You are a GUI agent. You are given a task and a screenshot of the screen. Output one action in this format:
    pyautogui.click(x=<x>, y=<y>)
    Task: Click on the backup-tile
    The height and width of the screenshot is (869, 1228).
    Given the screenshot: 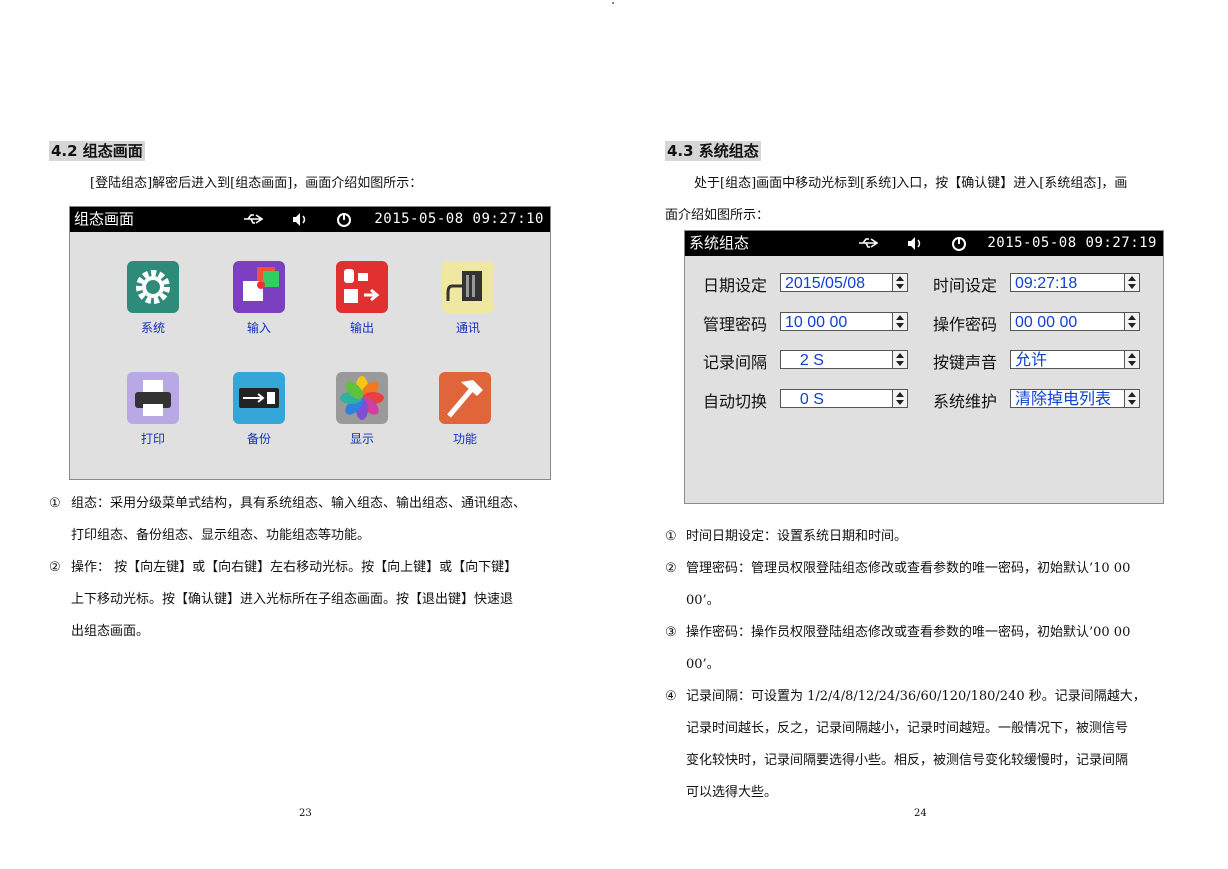 What is the action you would take?
    pyautogui.click(x=259, y=398)
    